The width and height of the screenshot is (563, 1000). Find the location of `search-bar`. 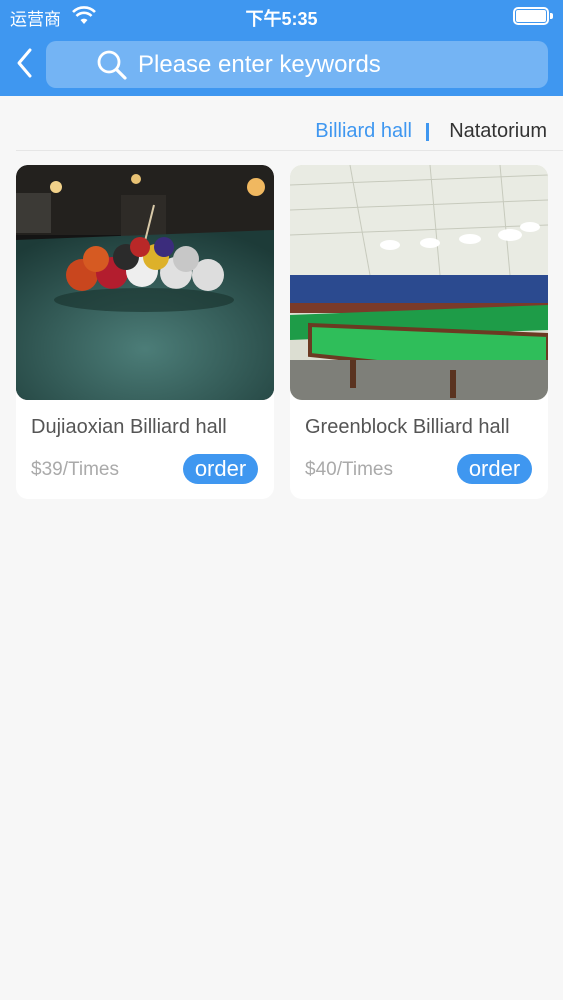

search-bar is located at coordinates (297, 64).